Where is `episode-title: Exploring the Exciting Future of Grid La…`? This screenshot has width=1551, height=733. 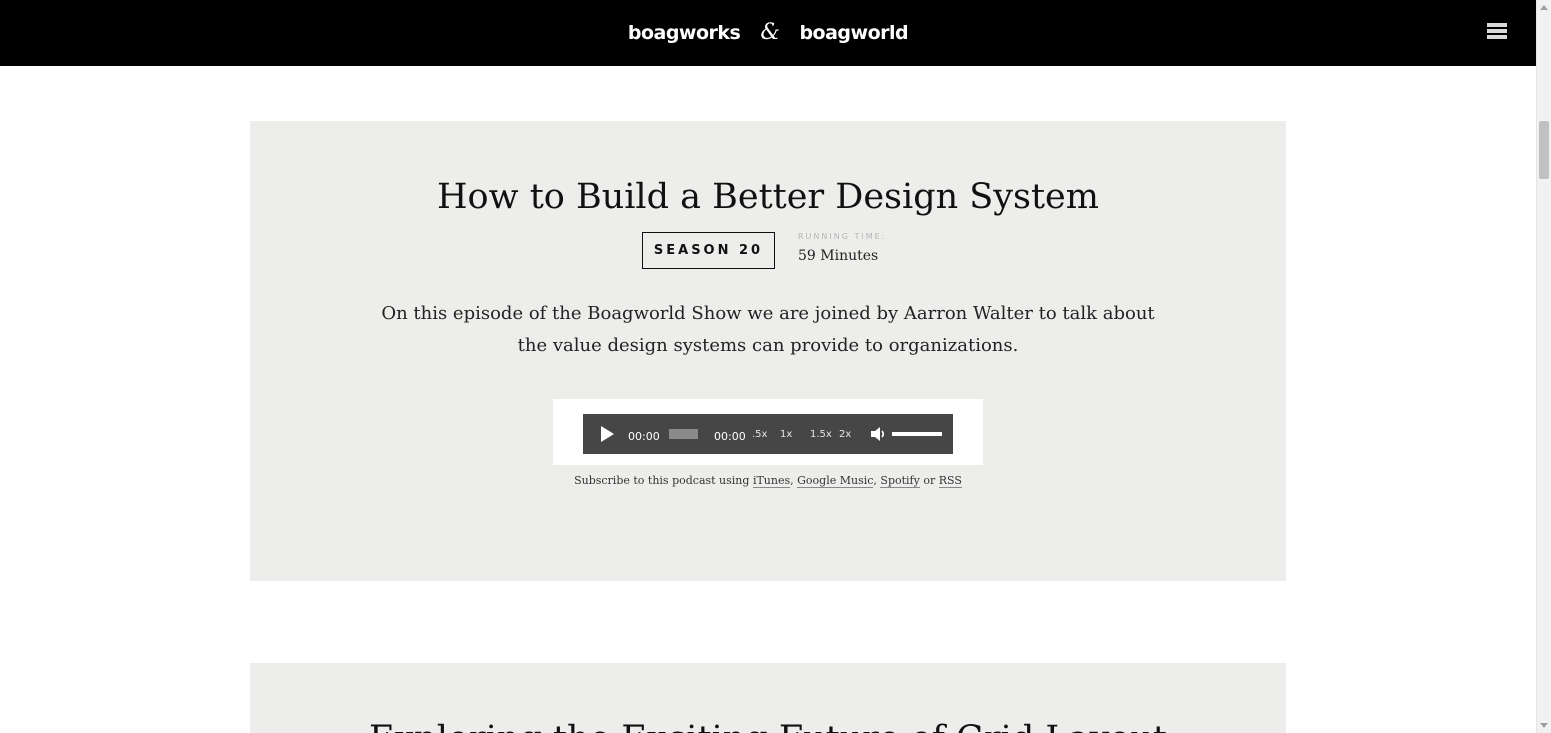
episode-title: Exploring the Exciting Future of Grid La… is located at coordinates (768, 726).